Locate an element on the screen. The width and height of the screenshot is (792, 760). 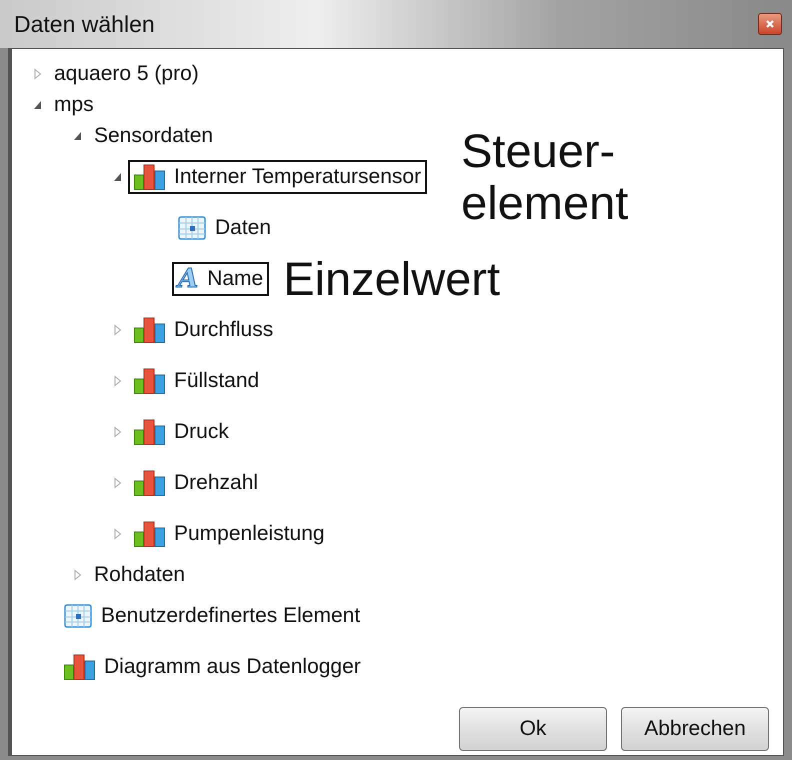
tree-item: Interner Temperatursensor is located at coordinates (298, 176).